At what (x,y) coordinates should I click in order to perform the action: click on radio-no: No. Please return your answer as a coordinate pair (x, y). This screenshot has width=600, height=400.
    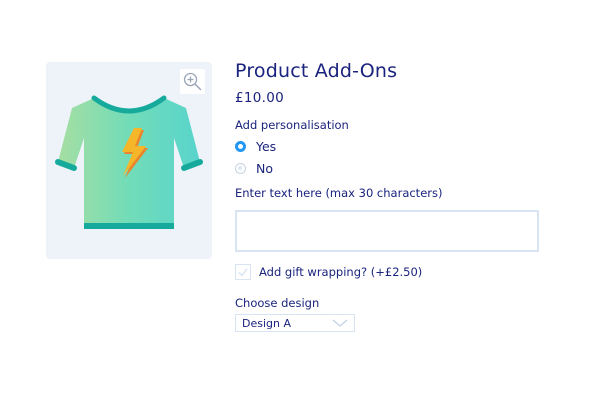
    Looking at the image, I should click on (254, 168).